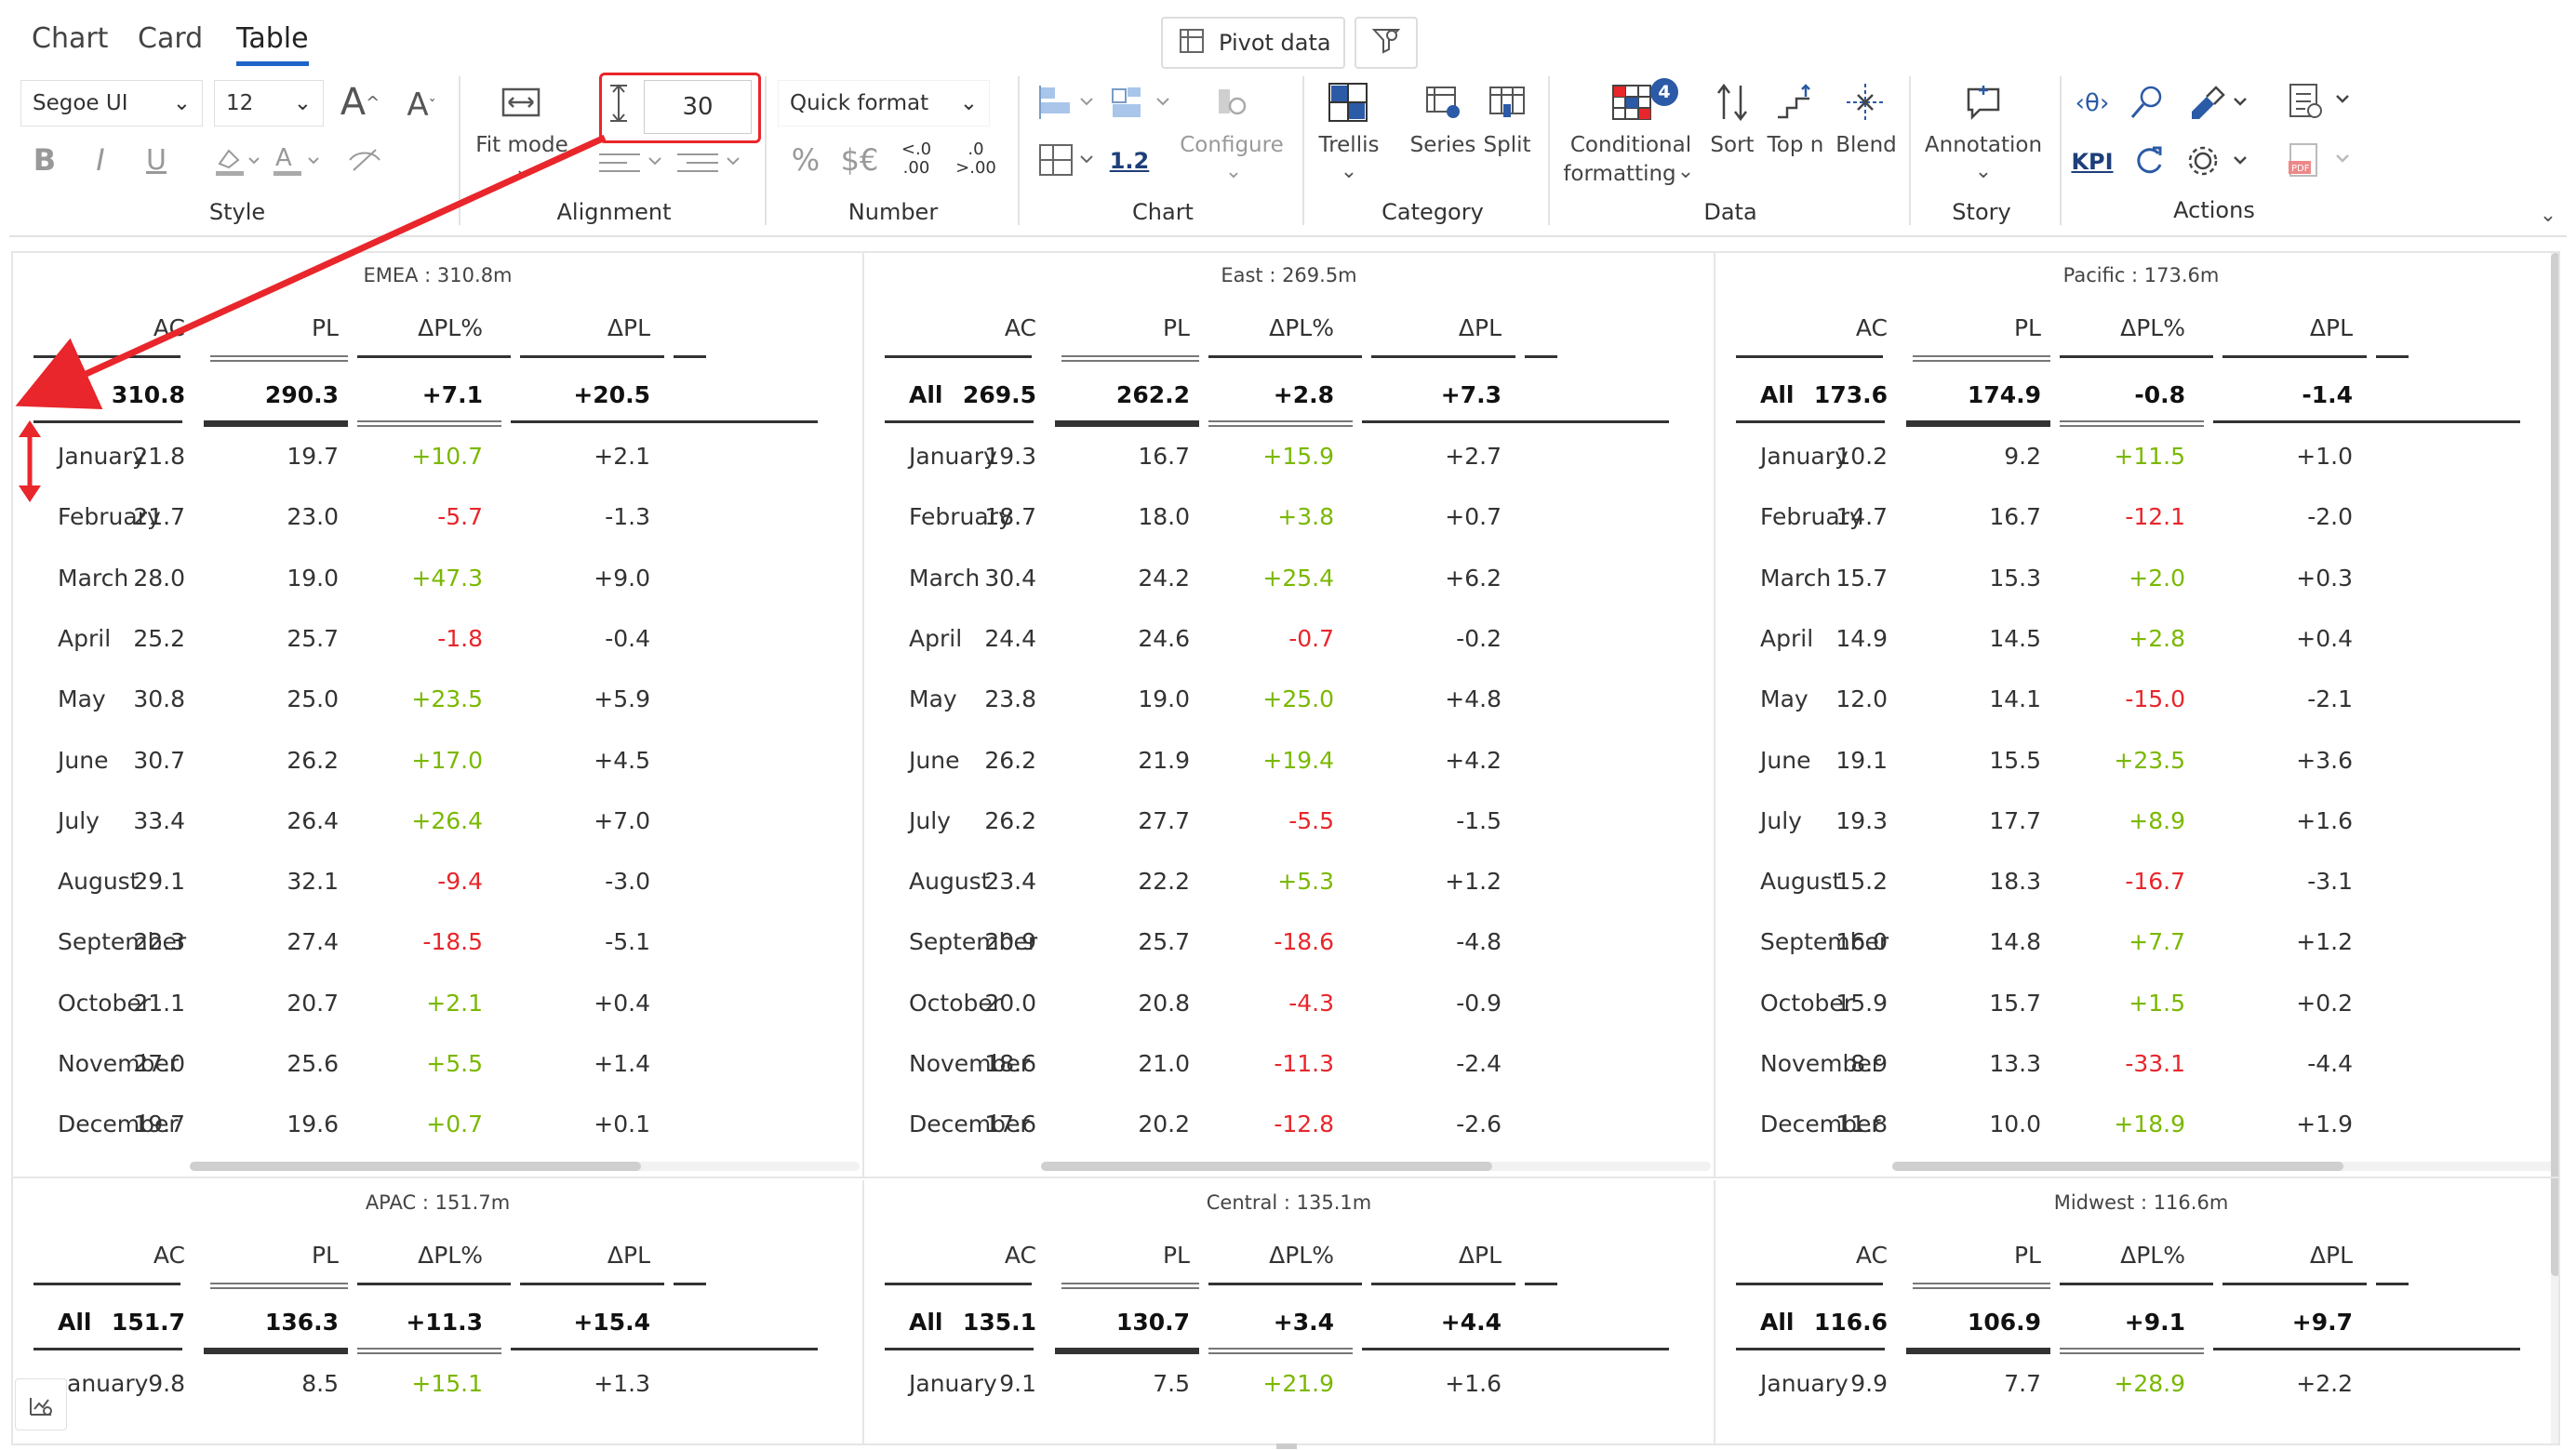 The width and height of the screenshot is (2576, 1450). What do you see at coordinates (311, 318) in the screenshot?
I see `annotation-arrow` at bounding box center [311, 318].